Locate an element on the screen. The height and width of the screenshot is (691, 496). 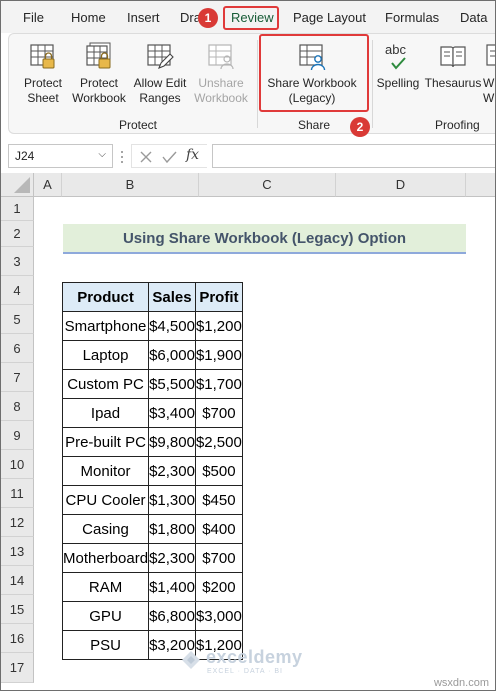
row-header: 9 is located at coordinates (17, 435).